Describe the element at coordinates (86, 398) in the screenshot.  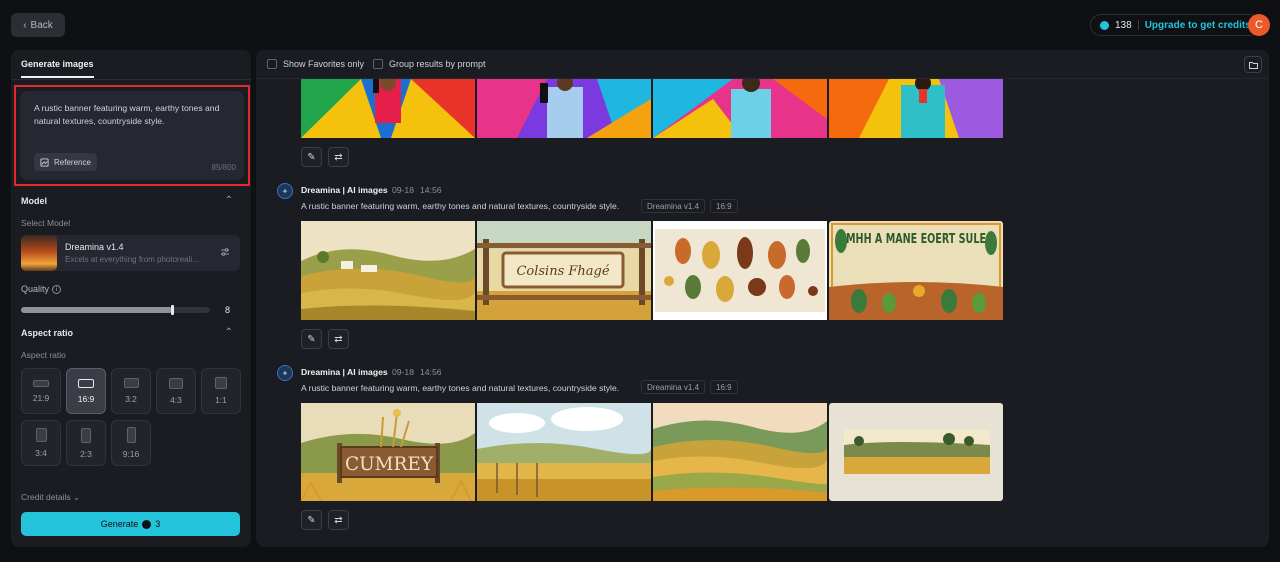
I see `ratio-label: 16:9` at that location.